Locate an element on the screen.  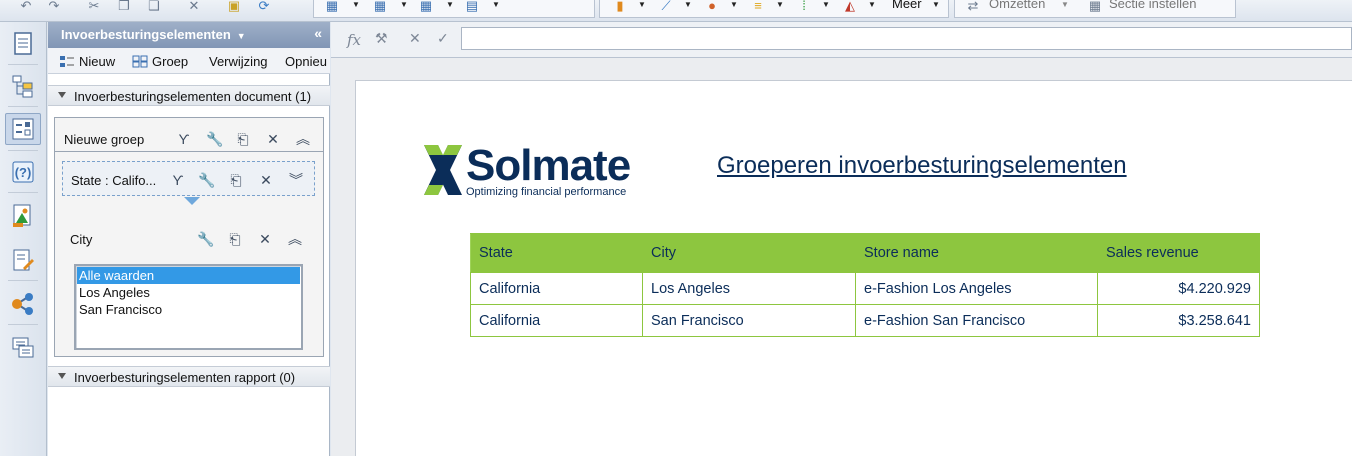
expand-down-icon: ︾ is located at coordinates (296, 180).